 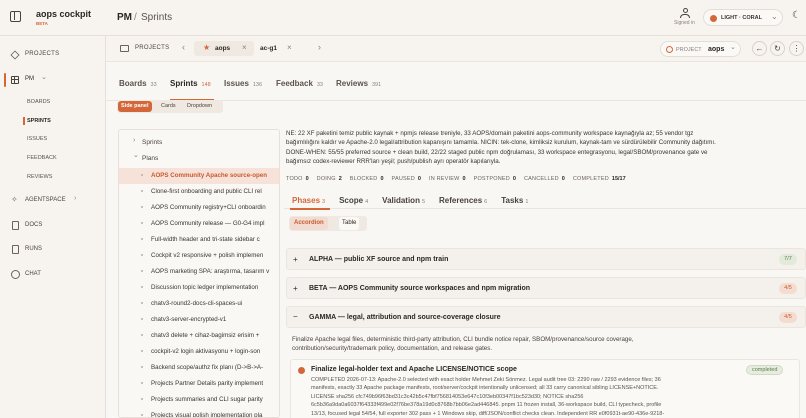 I want to click on tab-reviews: Reviews 391, so click(x=358, y=83).